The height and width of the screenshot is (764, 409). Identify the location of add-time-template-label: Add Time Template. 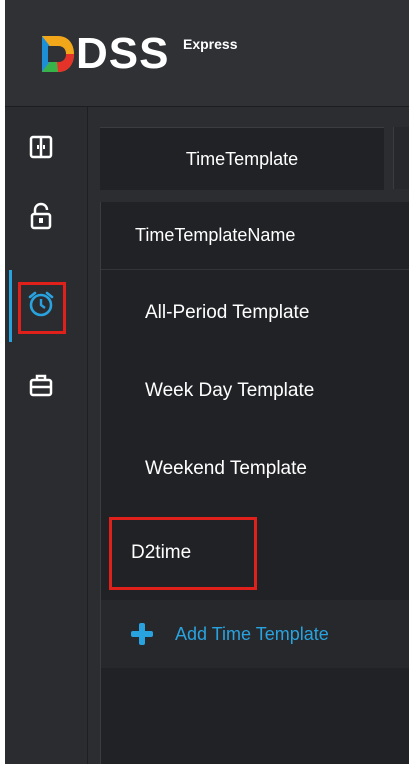
(252, 633).